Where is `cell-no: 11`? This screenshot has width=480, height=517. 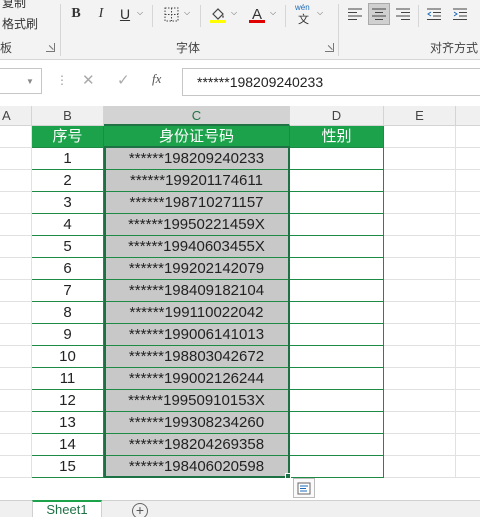
cell-no: 11 is located at coordinates (68, 379).